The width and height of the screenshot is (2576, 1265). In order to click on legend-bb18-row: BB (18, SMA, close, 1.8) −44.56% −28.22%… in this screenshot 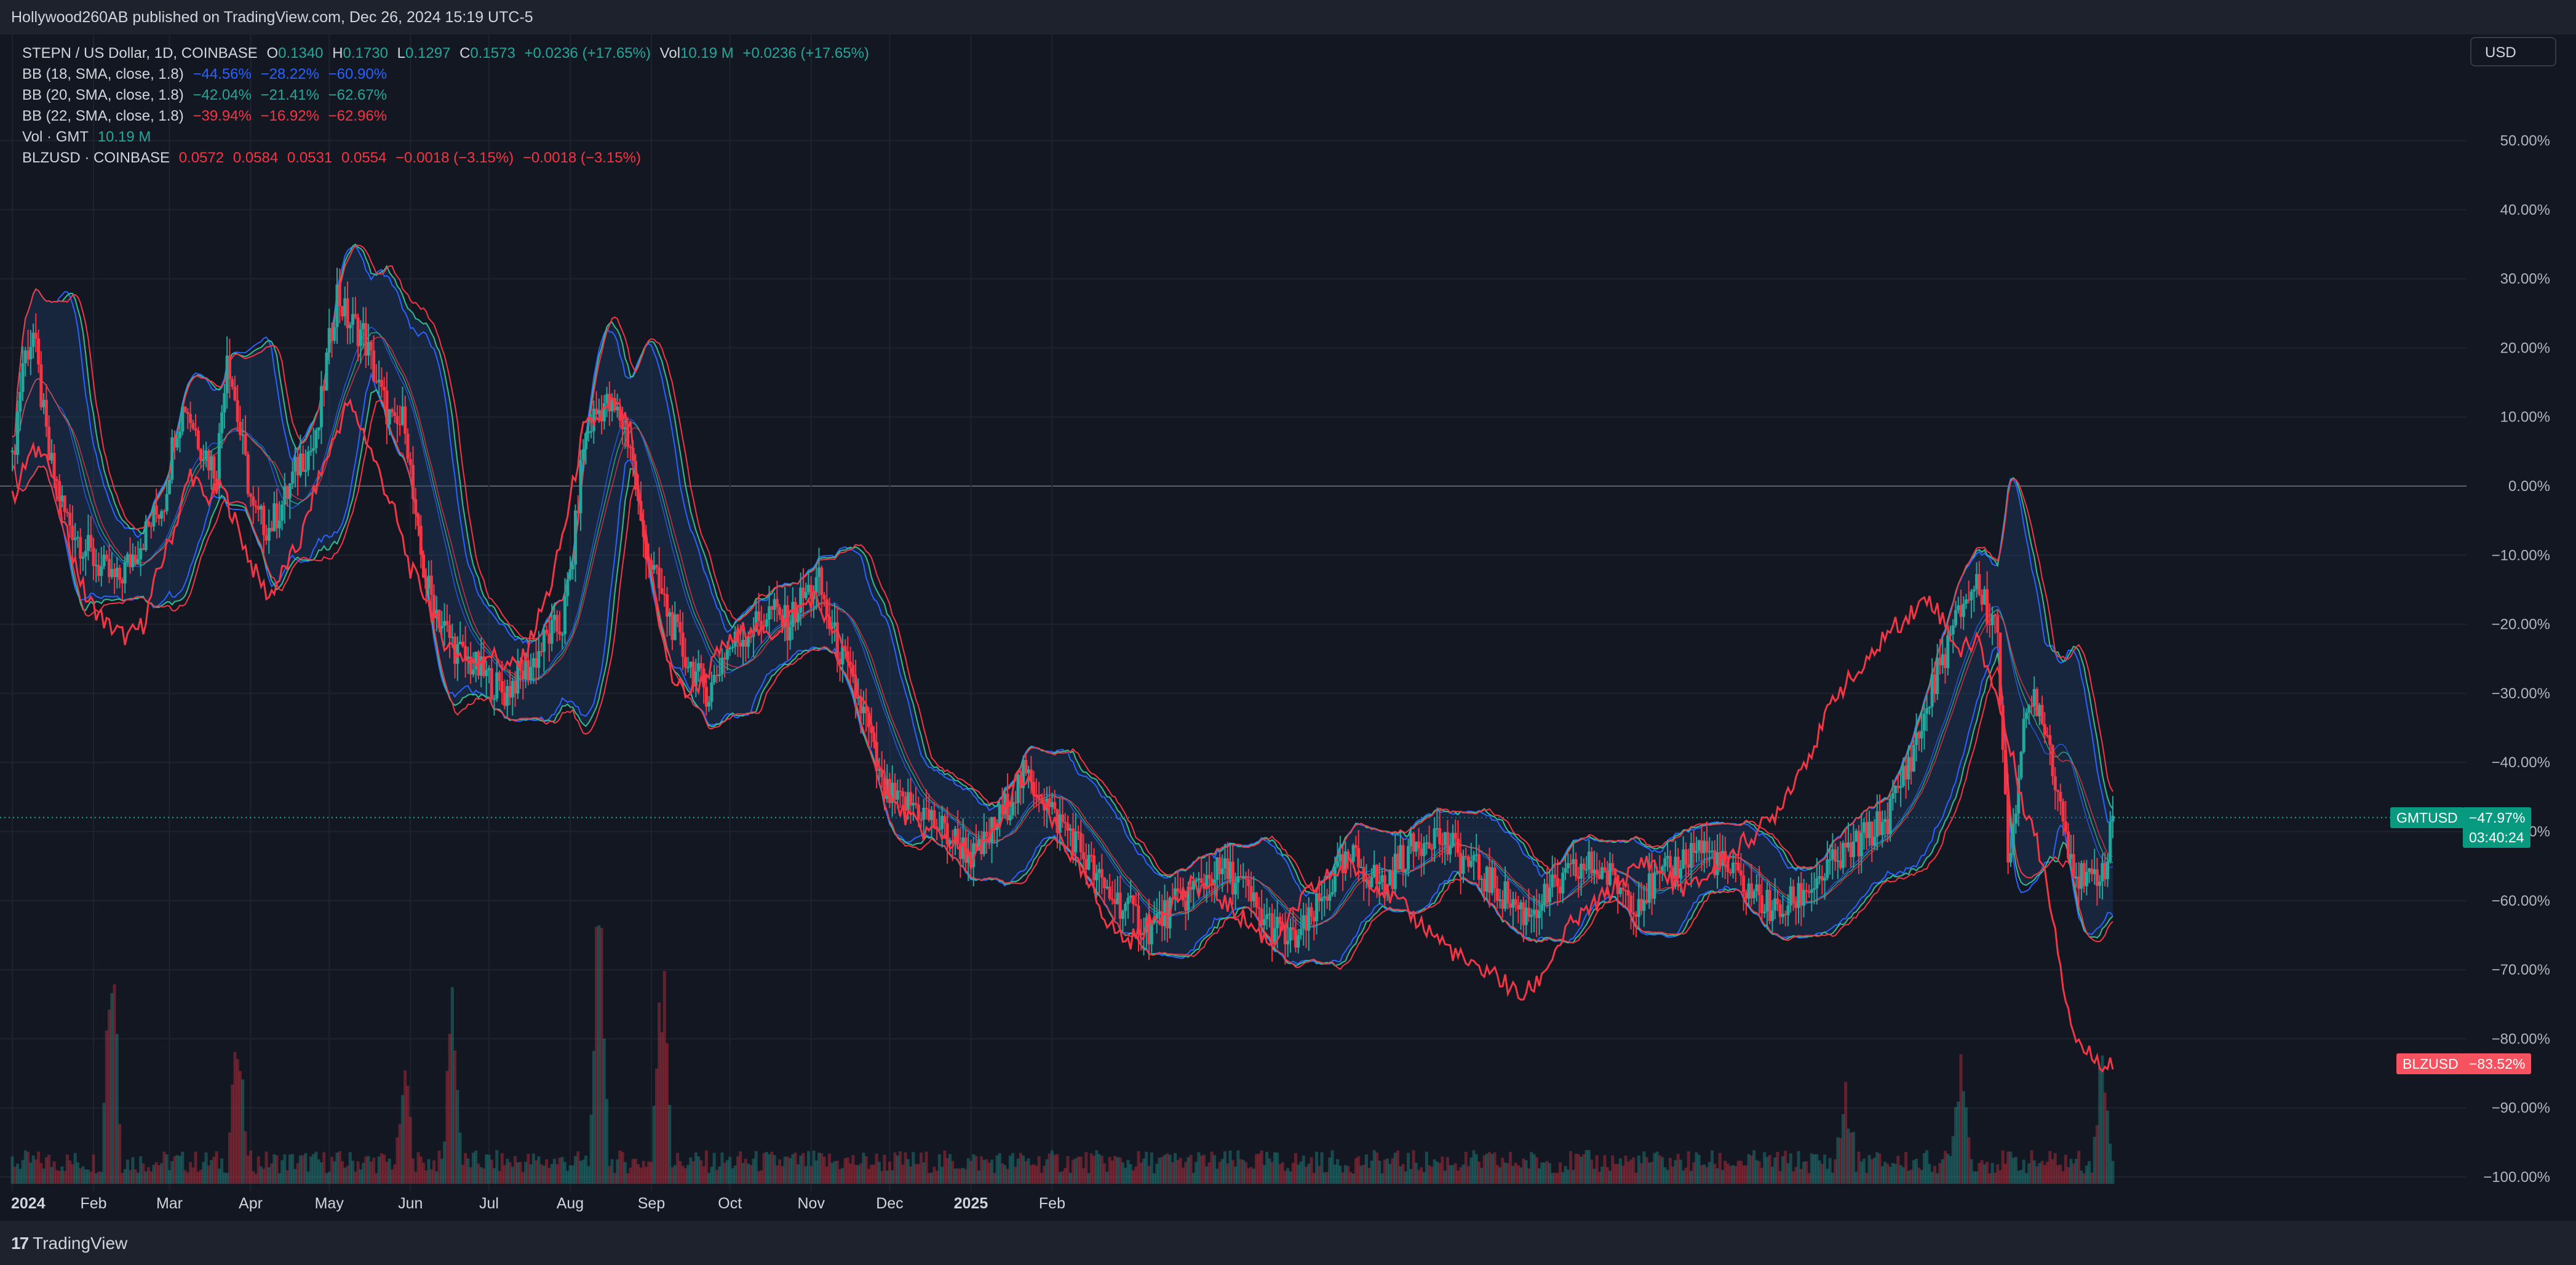, I will do `click(448, 74)`.